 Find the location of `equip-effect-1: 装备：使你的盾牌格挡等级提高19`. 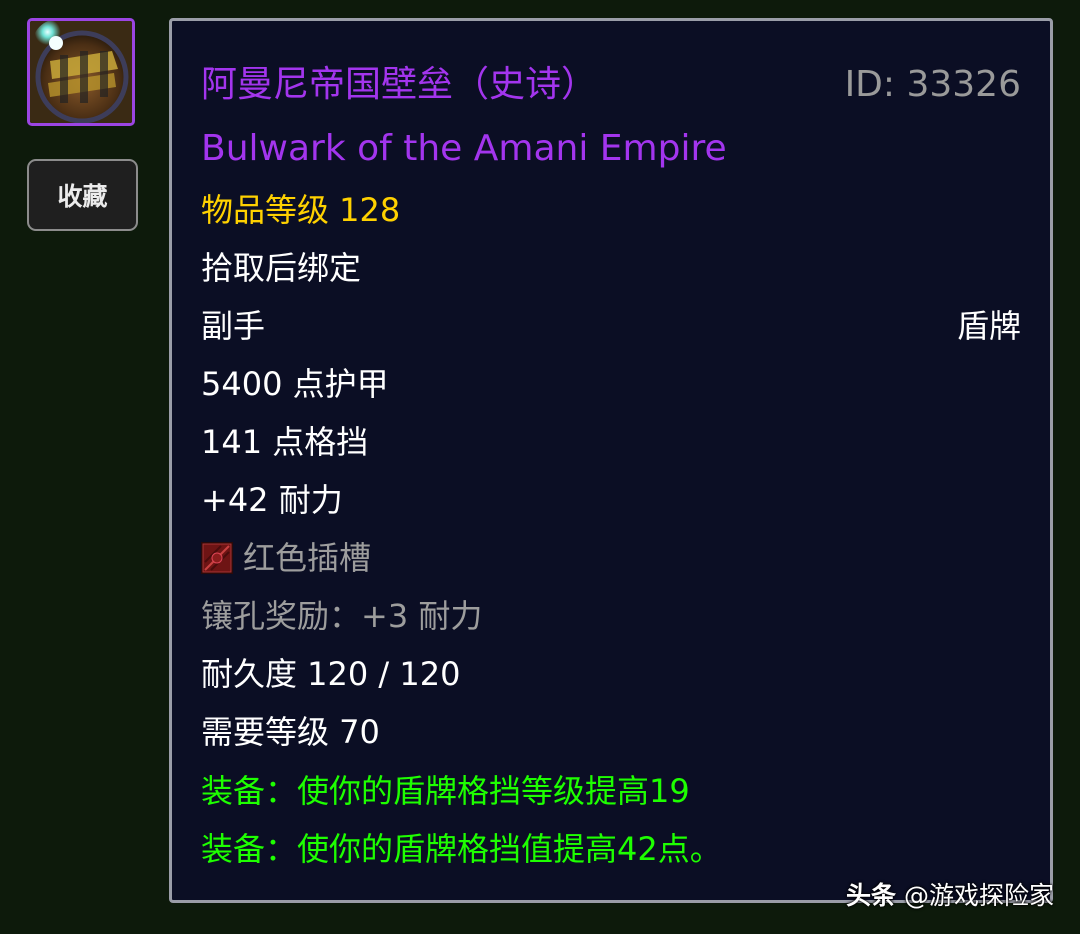

equip-effect-1: 装备：使你的盾牌格挡等级提高19 is located at coordinates (445, 791).